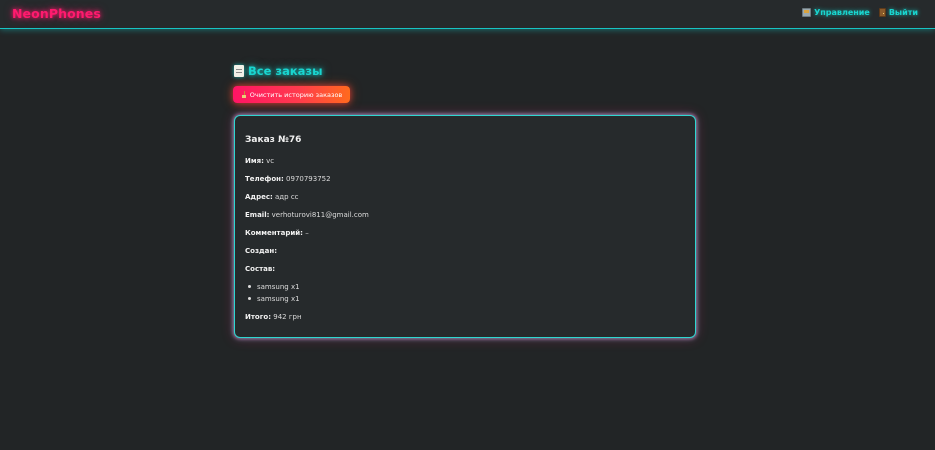 This screenshot has width=935, height=450. I want to click on order-created-field: Создан:, so click(261, 251).